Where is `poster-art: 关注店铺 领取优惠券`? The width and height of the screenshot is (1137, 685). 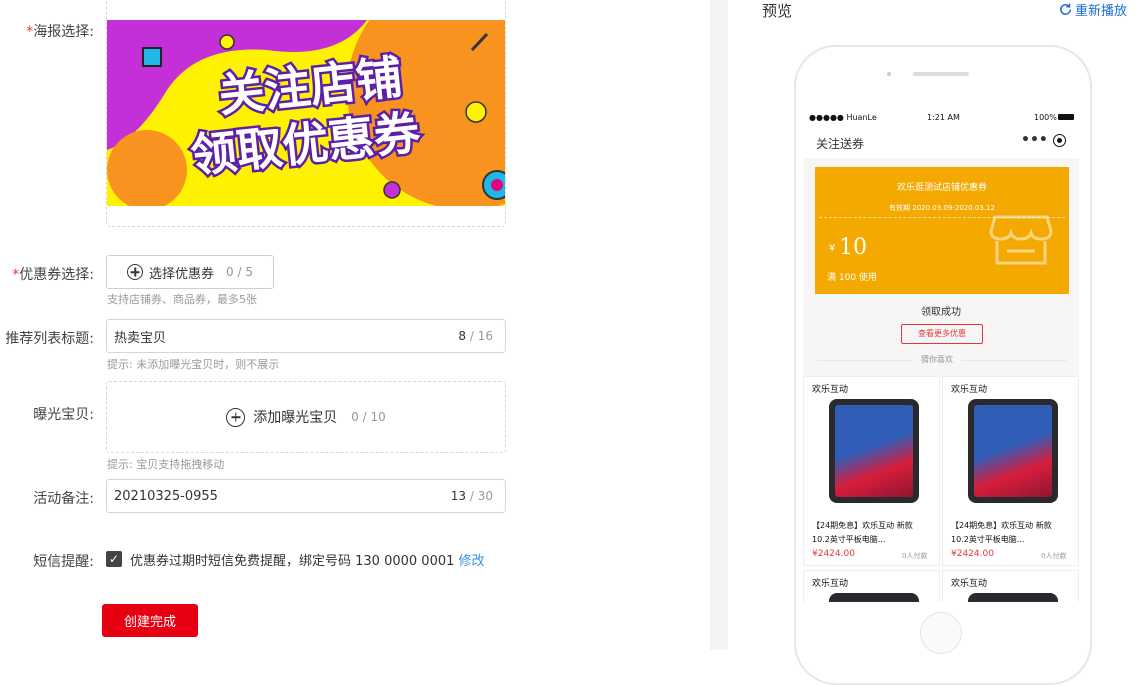 poster-art: 关注店铺 领取优惠券 is located at coordinates (306, 113).